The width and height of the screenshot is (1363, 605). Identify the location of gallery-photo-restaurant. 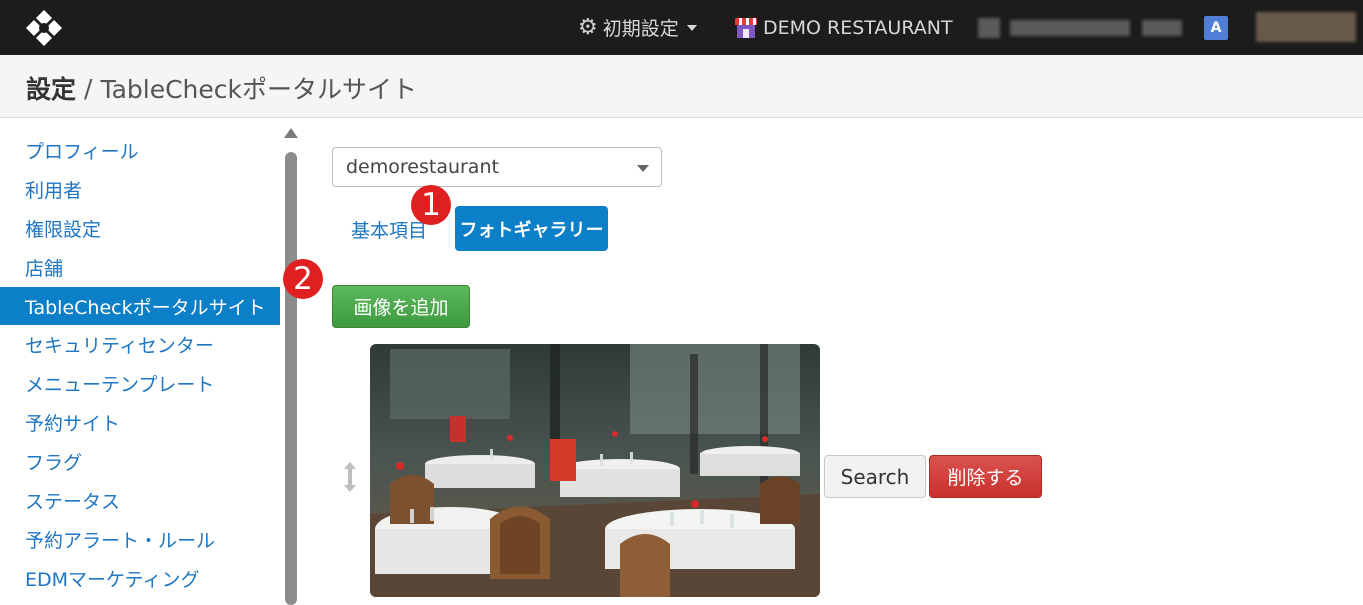
(595, 470).